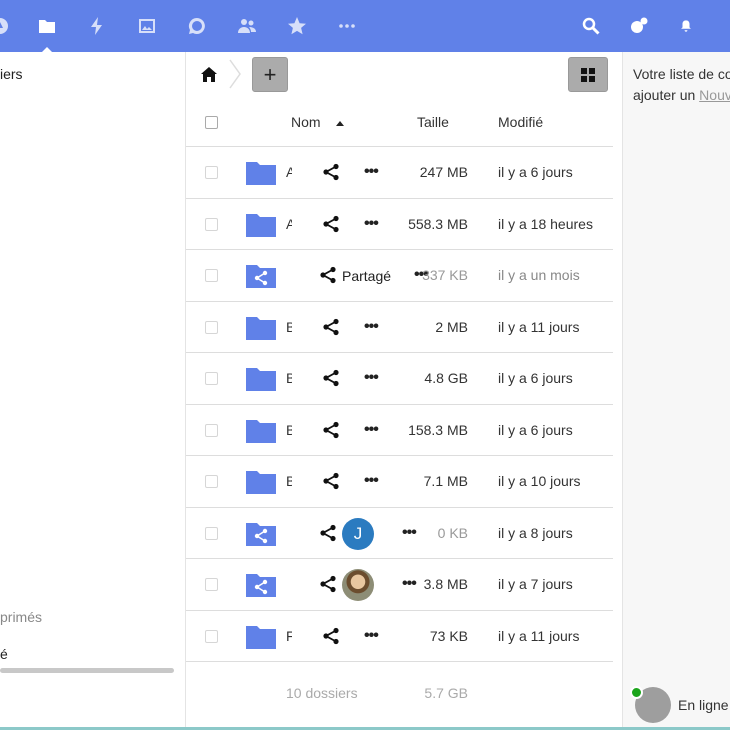 The height and width of the screenshot is (730, 730). Describe the element at coordinates (347, 26) in the screenshot. I see `more-apps-icon` at that location.